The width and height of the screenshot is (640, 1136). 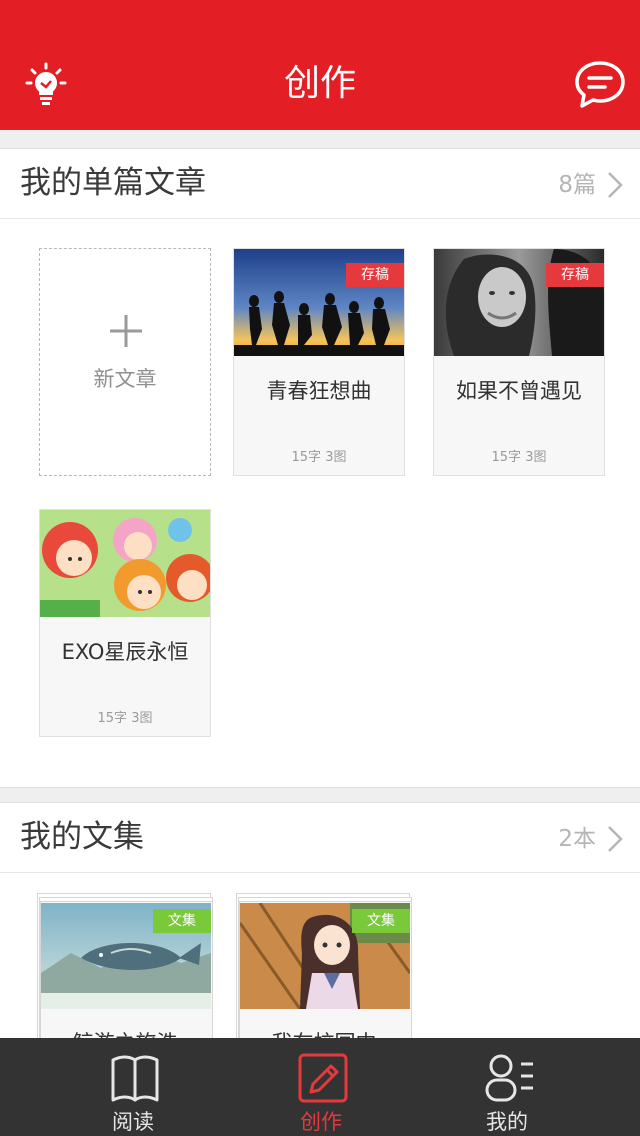 I want to click on message-bubble-icon, so click(x=600, y=85).